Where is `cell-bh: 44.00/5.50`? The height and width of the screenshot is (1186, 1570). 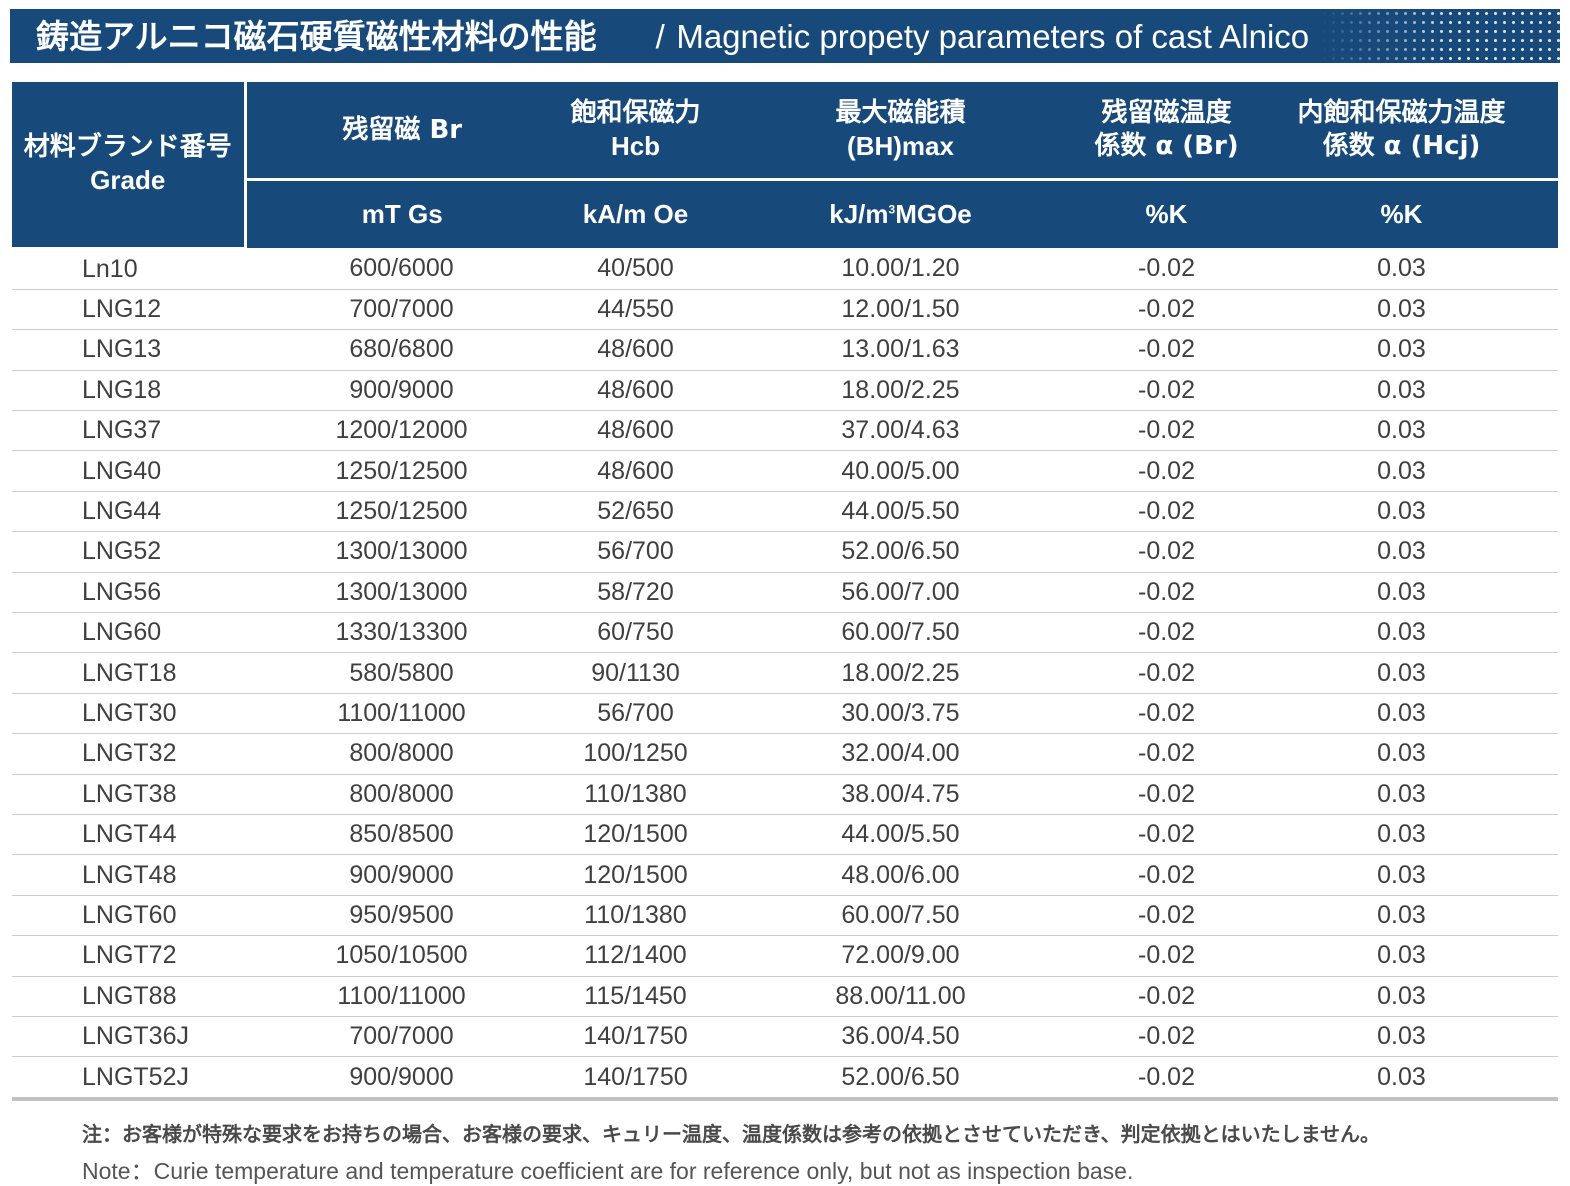 cell-bh: 44.00/5.50 is located at coordinates (900, 512).